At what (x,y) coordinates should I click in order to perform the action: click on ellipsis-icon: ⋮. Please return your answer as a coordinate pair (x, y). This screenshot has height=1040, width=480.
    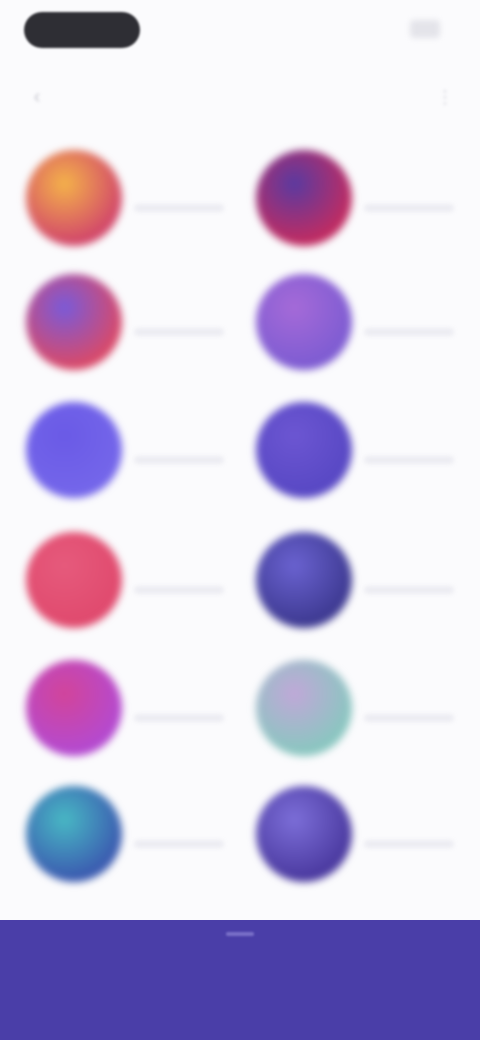
    Looking at the image, I should click on (445, 97).